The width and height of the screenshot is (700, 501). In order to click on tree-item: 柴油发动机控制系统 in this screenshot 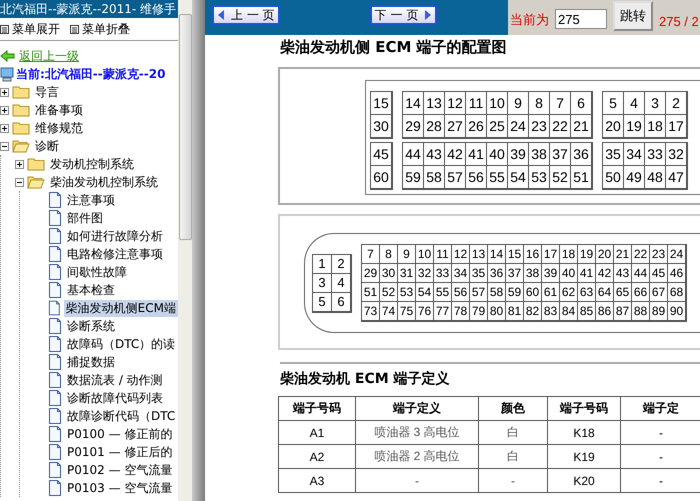, I will do `click(104, 182)`.